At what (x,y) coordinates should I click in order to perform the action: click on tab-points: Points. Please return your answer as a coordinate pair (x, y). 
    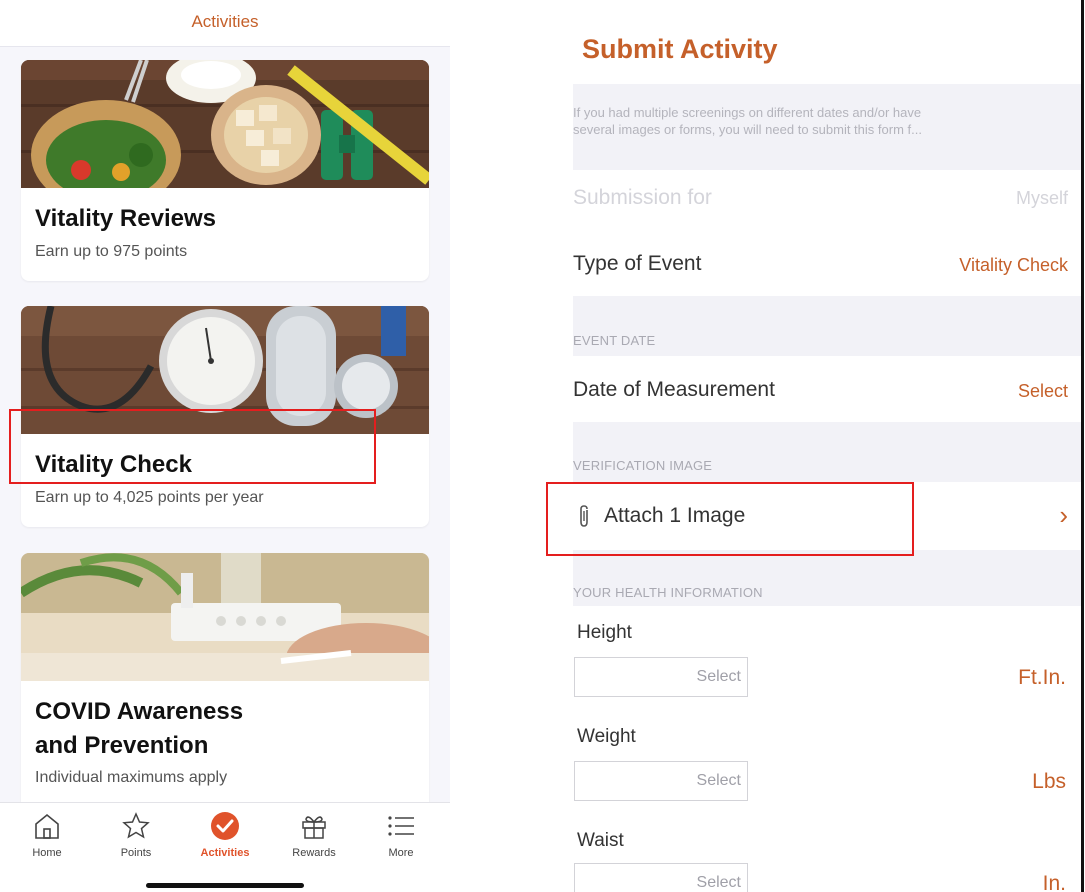
    Looking at the image, I should click on (136, 835).